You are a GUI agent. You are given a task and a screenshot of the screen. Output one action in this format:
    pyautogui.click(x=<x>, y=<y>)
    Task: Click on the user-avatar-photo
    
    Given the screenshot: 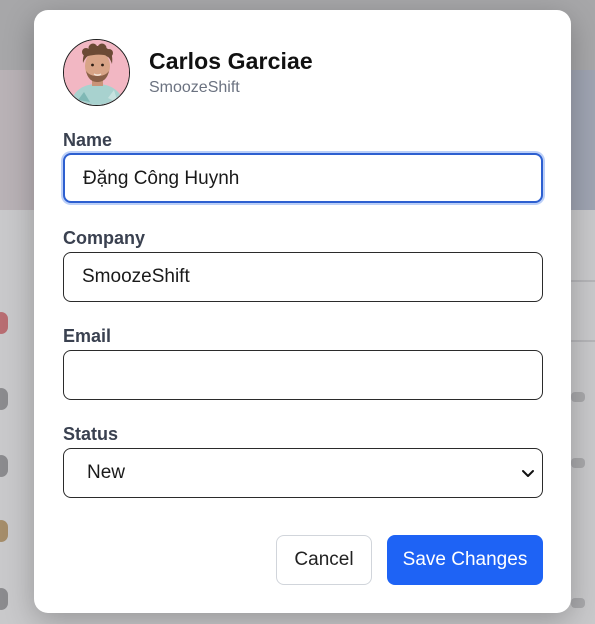 What is the action you would take?
    pyautogui.click(x=96, y=72)
    